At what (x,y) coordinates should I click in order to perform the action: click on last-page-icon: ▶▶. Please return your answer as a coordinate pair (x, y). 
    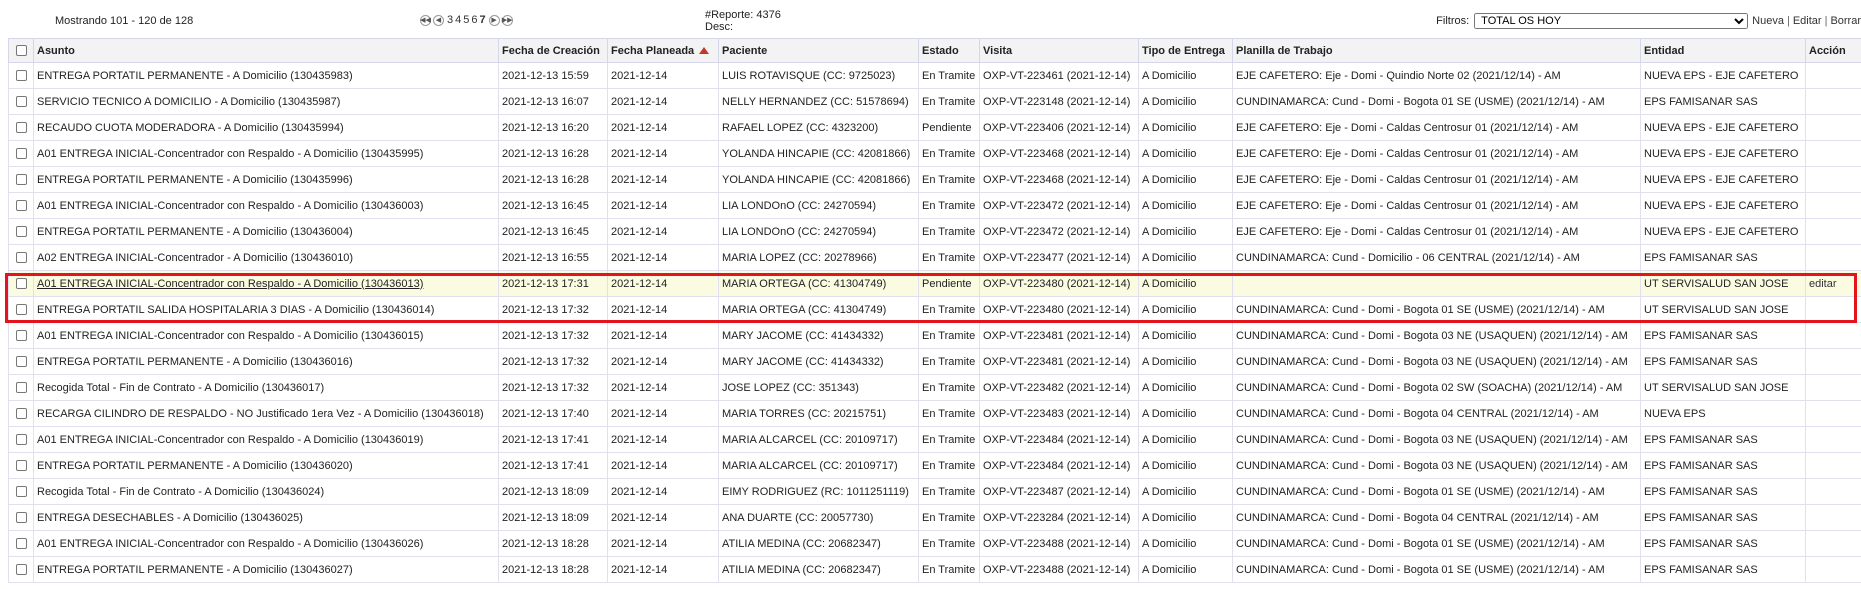
    Looking at the image, I should click on (507, 20).